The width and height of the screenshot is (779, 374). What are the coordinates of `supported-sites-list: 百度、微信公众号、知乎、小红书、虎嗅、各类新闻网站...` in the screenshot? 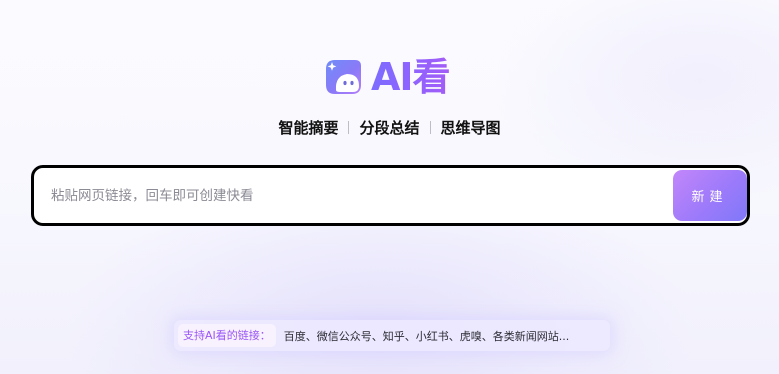 It's located at (426, 336).